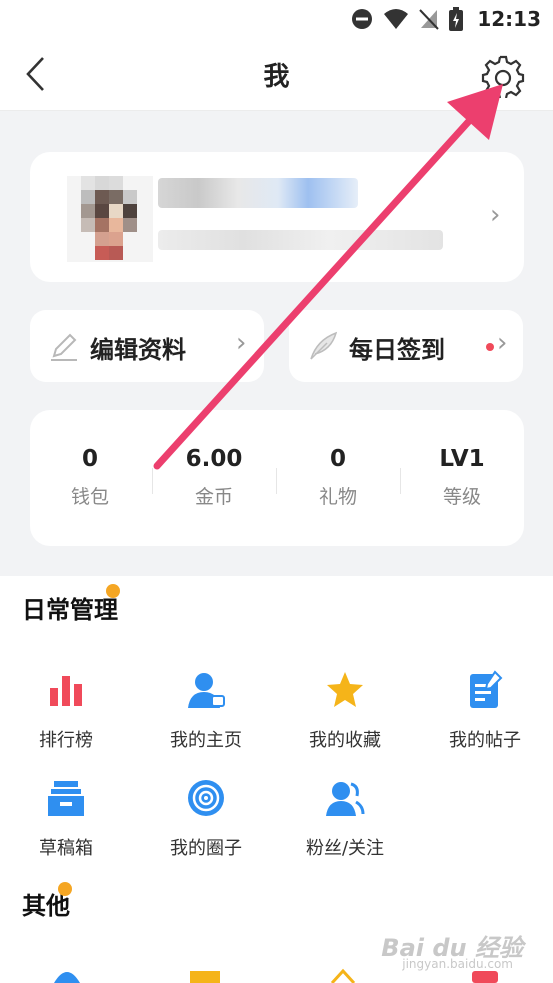 The height and width of the screenshot is (983, 553). Describe the element at coordinates (214, 477) in the screenshot. I see `stat-coins: 6.00 金币` at that location.